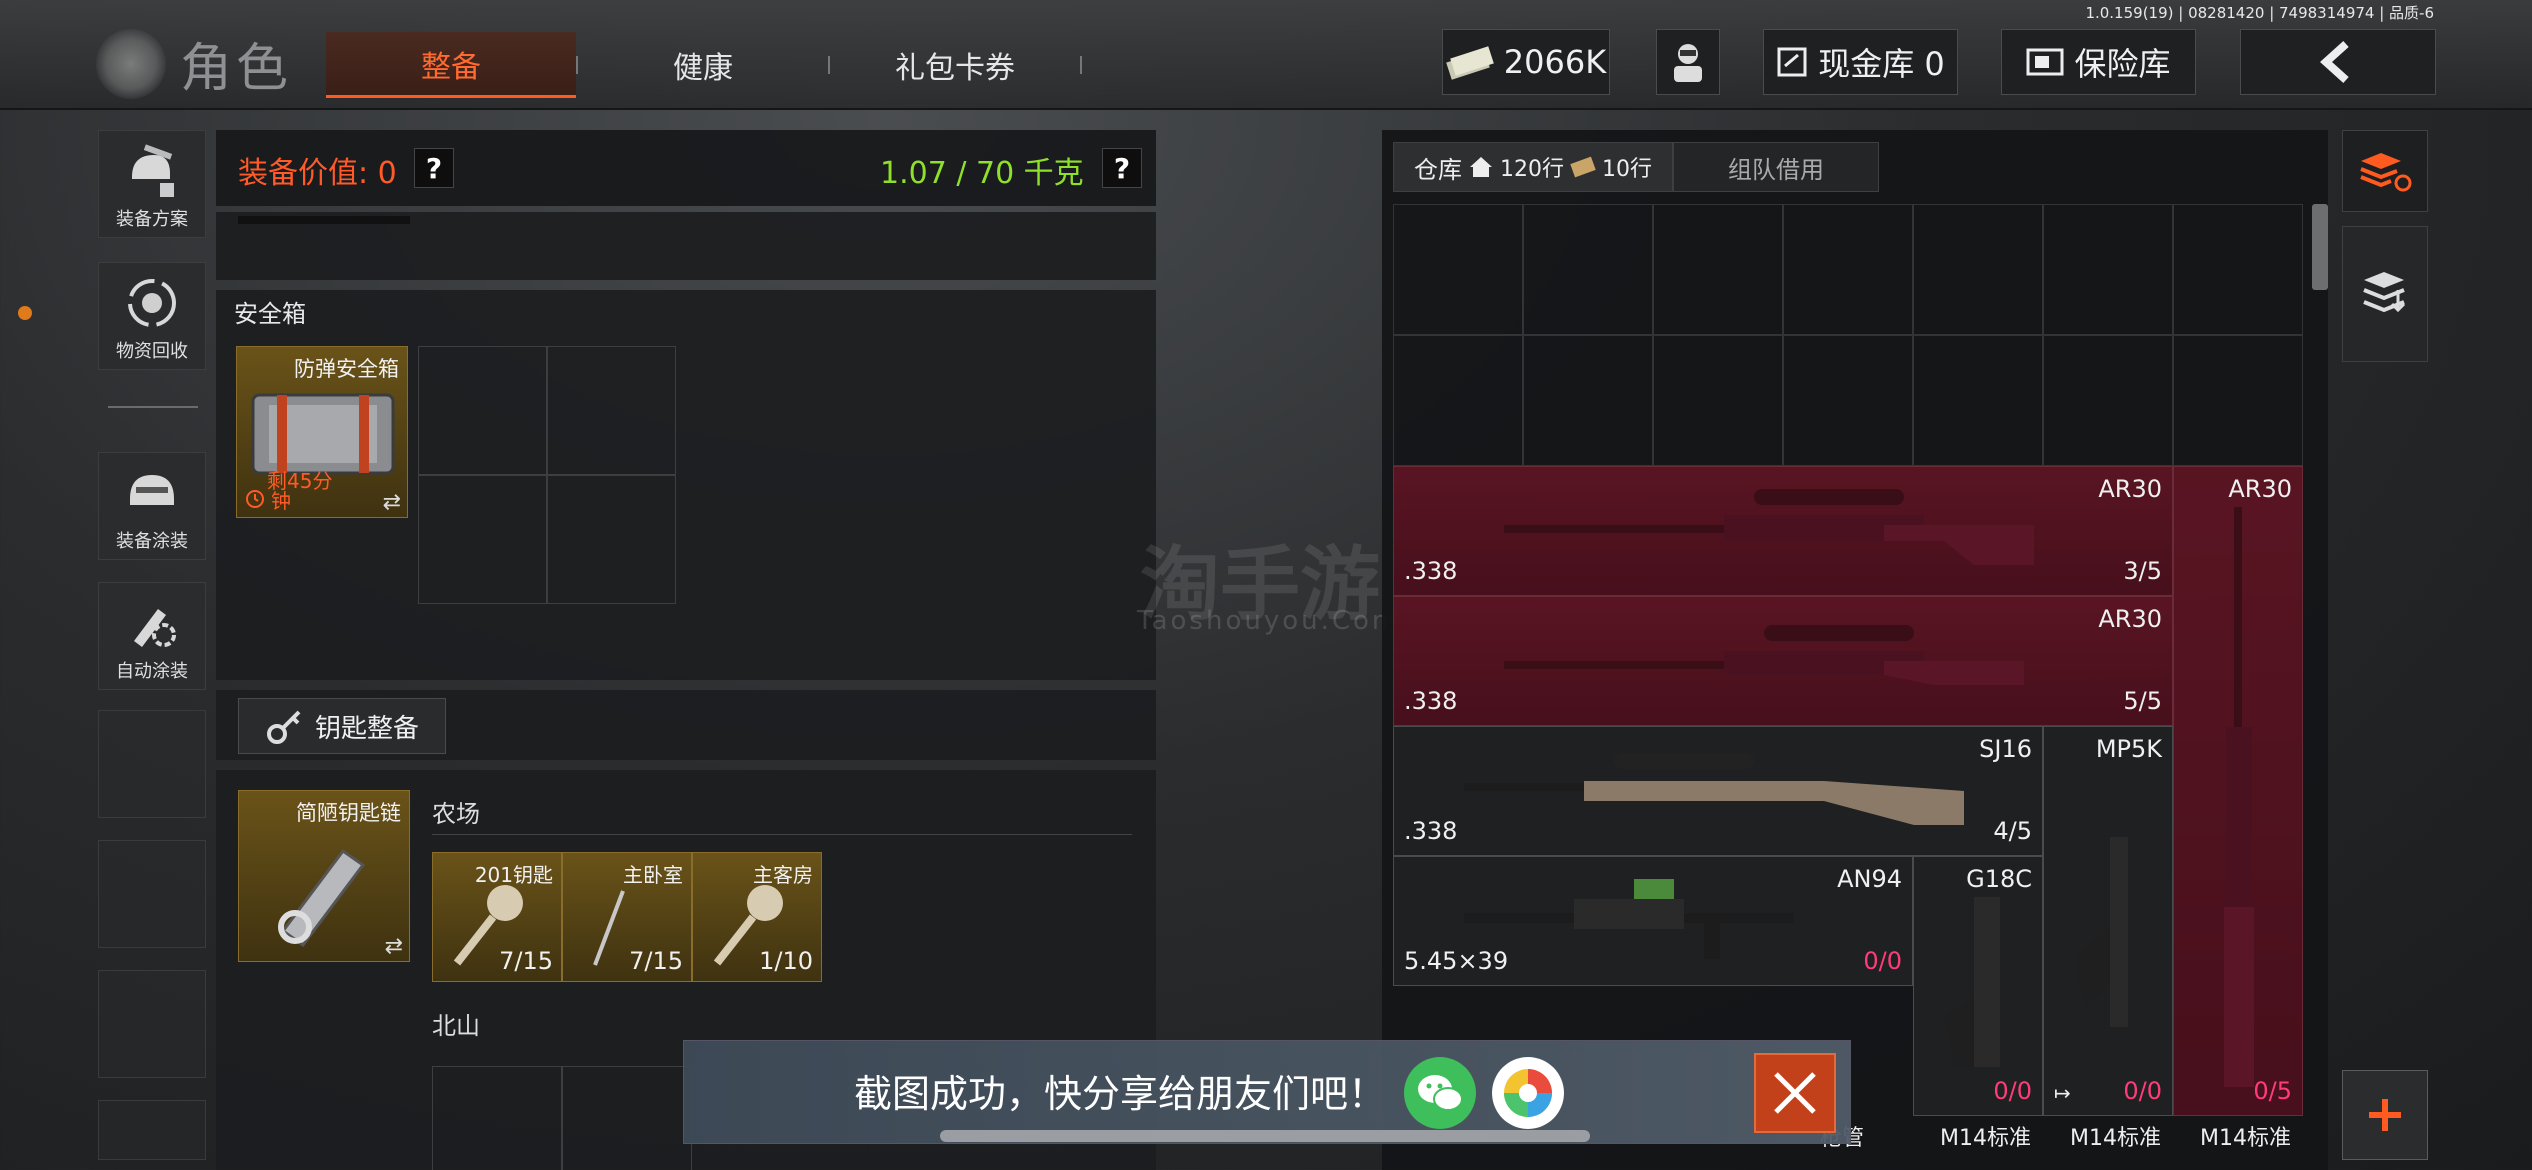  What do you see at coordinates (2239, 797) in the screenshot?
I see `sniper-rifle-icon` at bounding box center [2239, 797].